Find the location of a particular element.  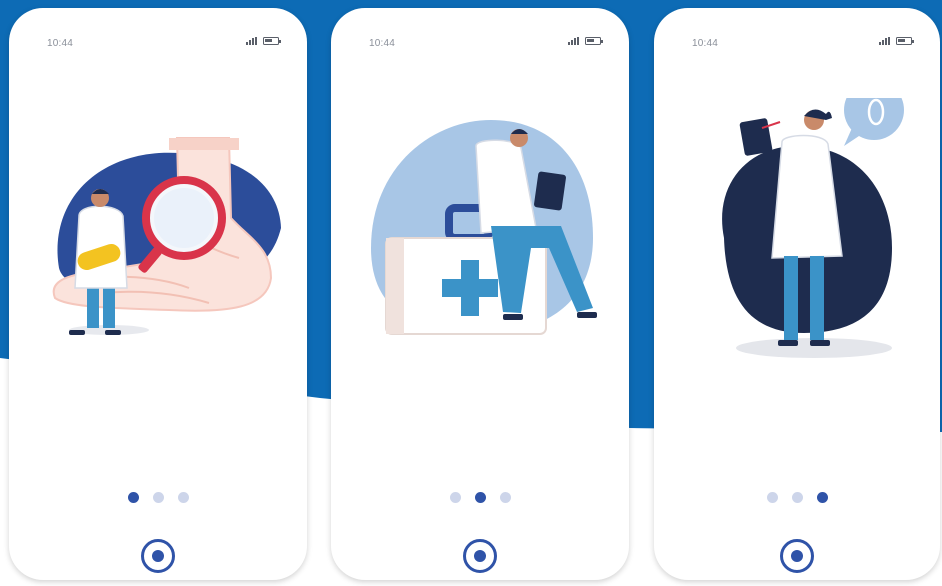

illustration-doctor-clipboard is located at coordinates (813, 228).